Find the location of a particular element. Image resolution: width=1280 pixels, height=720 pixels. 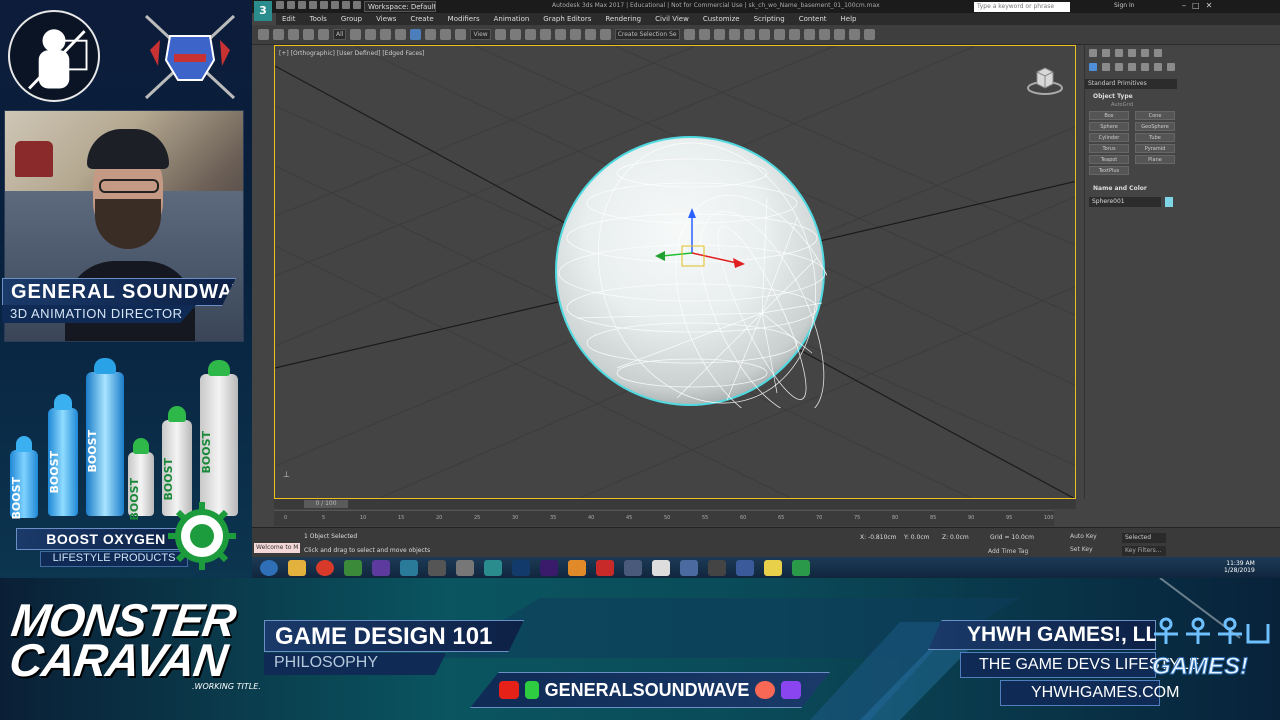

maximize-icon: □ is located at coordinates (1196, 5).